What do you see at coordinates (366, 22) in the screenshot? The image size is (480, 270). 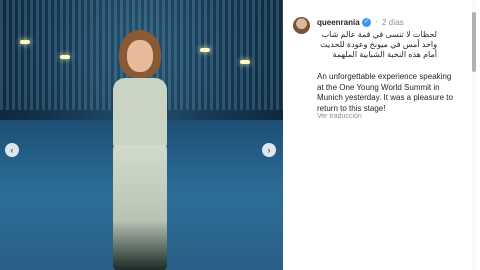 I see `verified-badge-icon: ✓` at bounding box center [366, 22].